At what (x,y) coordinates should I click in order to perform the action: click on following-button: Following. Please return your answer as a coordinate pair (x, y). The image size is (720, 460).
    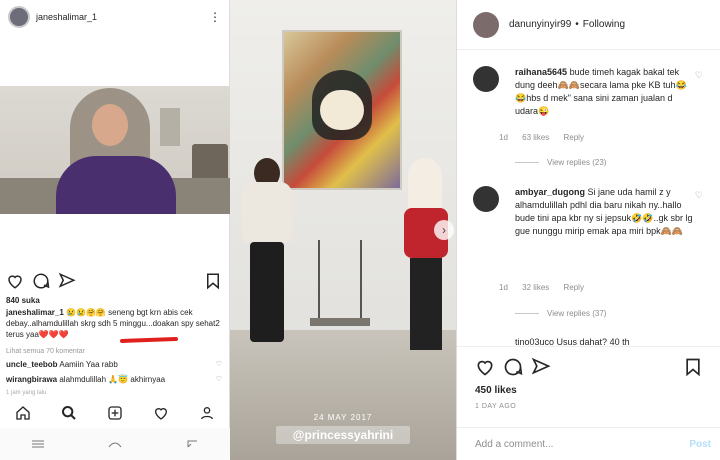
    Looking at the image, I should click on (604, 24).